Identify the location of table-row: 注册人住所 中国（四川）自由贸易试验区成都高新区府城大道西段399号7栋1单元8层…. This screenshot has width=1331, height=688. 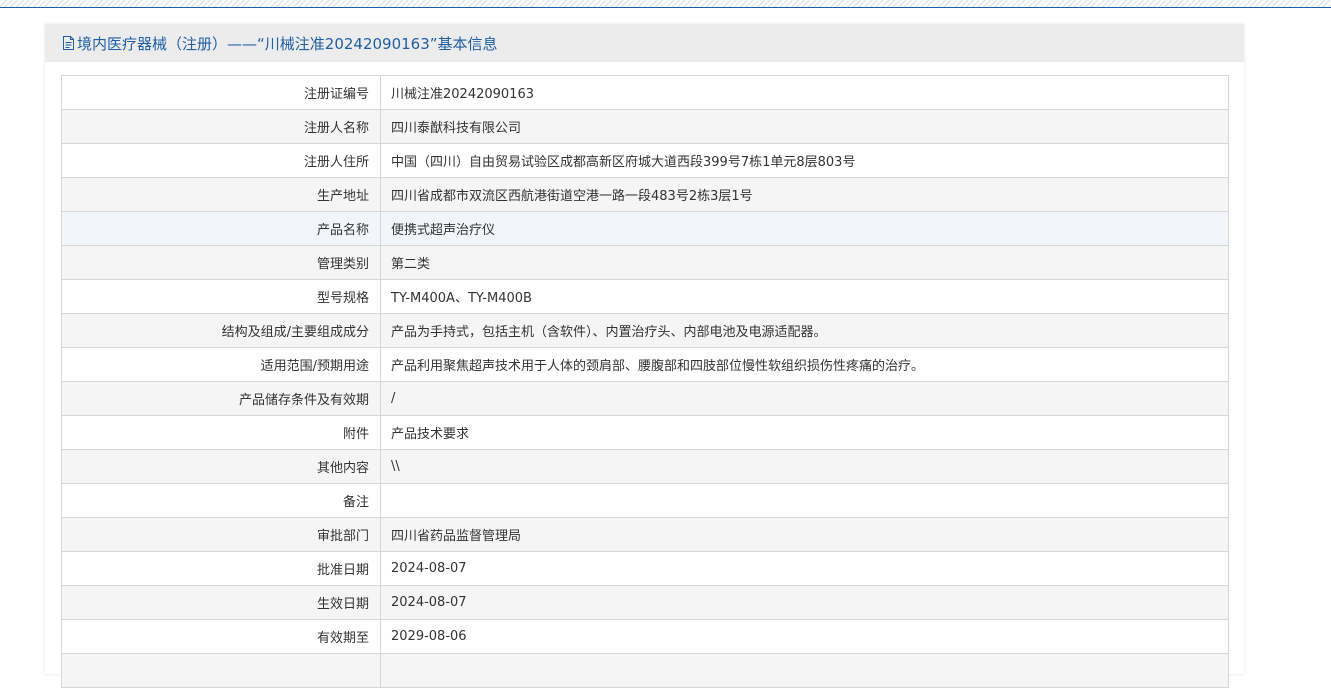
(645, 160).